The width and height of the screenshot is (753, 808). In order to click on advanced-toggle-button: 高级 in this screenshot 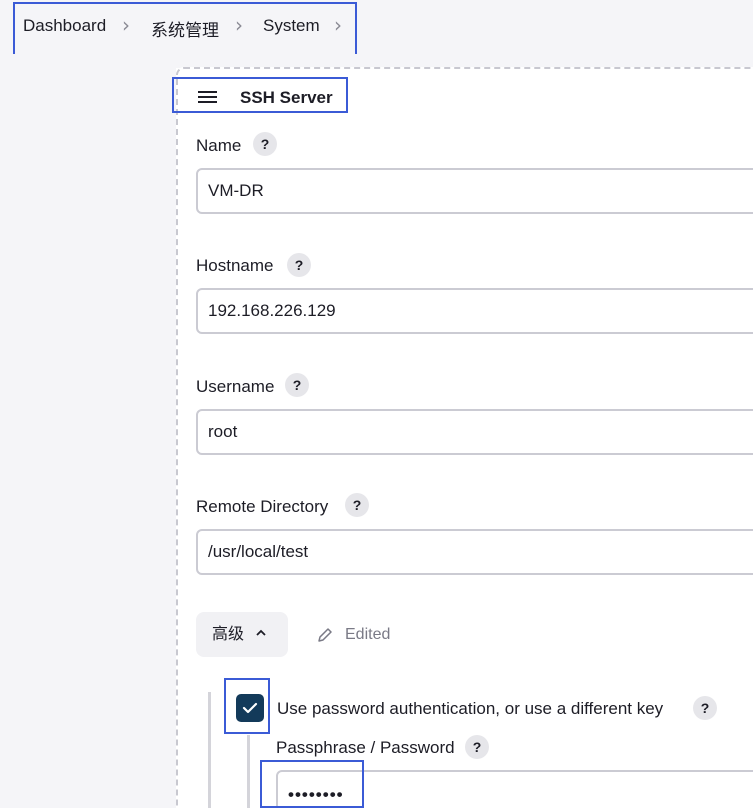, I will do `click(242, 634)`.